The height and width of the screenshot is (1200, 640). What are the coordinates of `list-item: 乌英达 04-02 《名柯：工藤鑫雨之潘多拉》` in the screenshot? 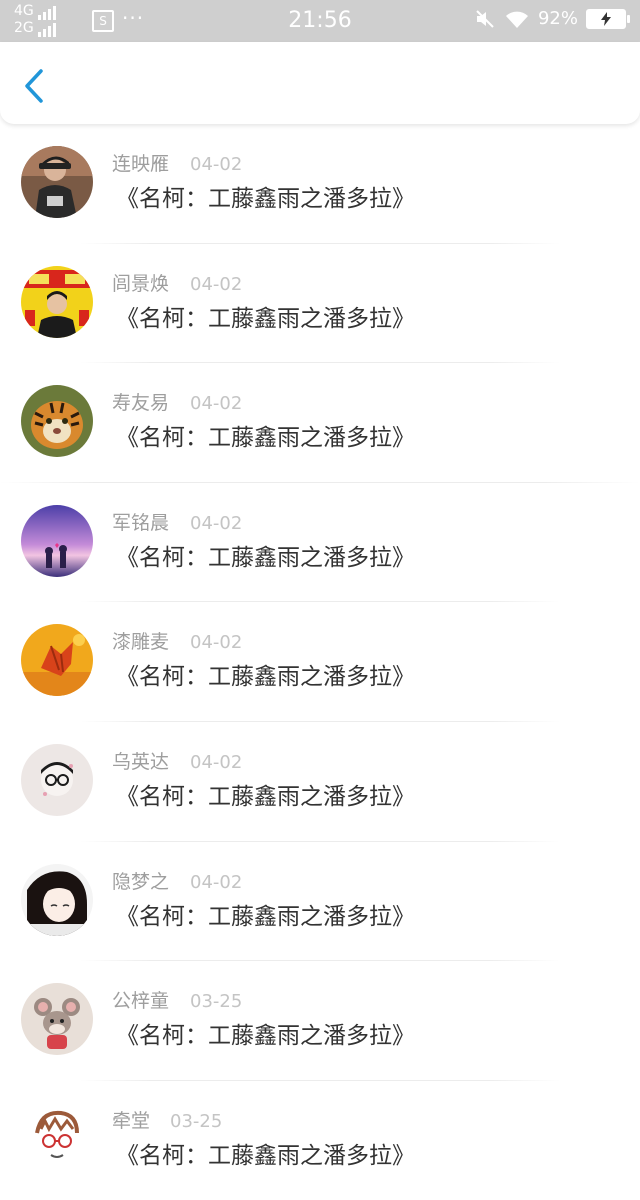 It's located at (320, 782).